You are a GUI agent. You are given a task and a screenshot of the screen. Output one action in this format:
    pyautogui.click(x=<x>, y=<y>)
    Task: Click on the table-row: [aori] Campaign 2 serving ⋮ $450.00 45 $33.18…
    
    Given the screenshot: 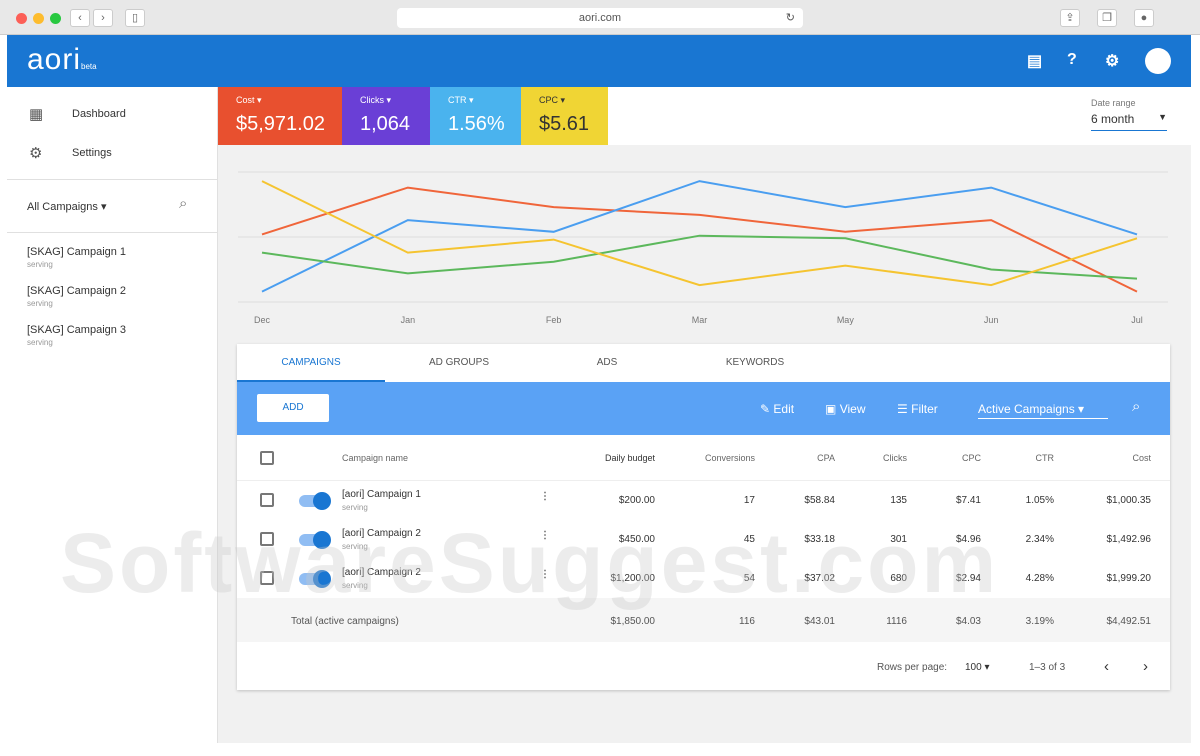 What is the action you would take?
    pyautogui.click(x=703, y=539)
    